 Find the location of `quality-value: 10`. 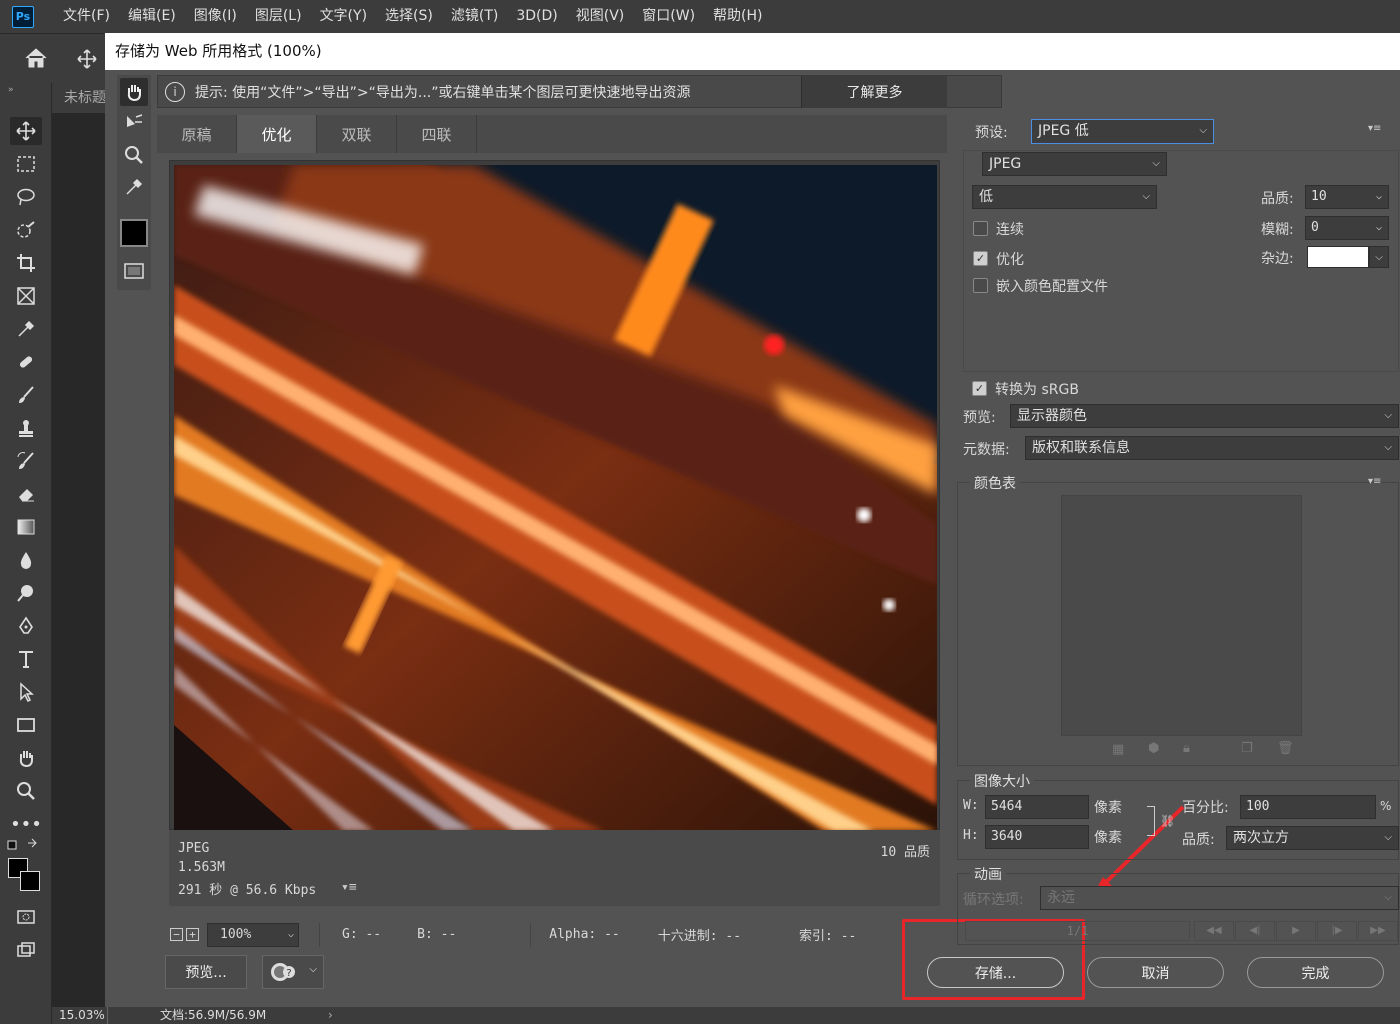

quality-value: 10 is located at coordinates (1319, 196).